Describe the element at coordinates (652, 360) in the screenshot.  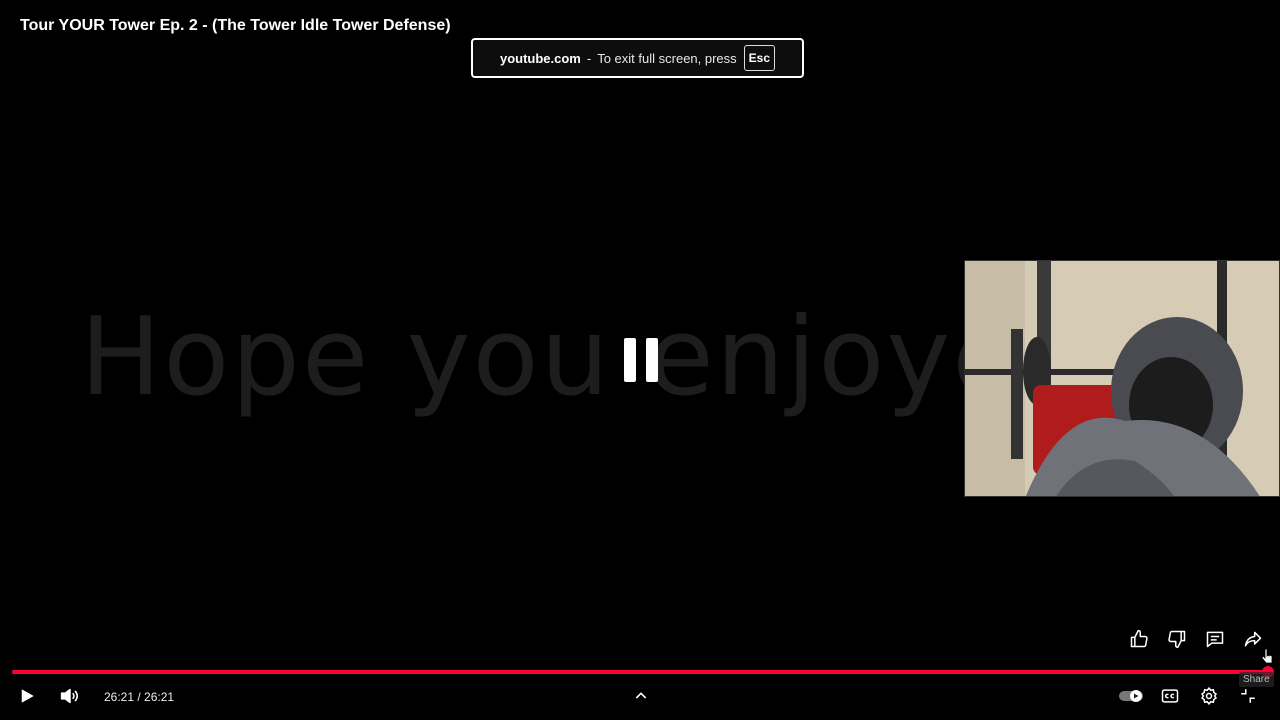
I see `pause-bar-right` at that location.